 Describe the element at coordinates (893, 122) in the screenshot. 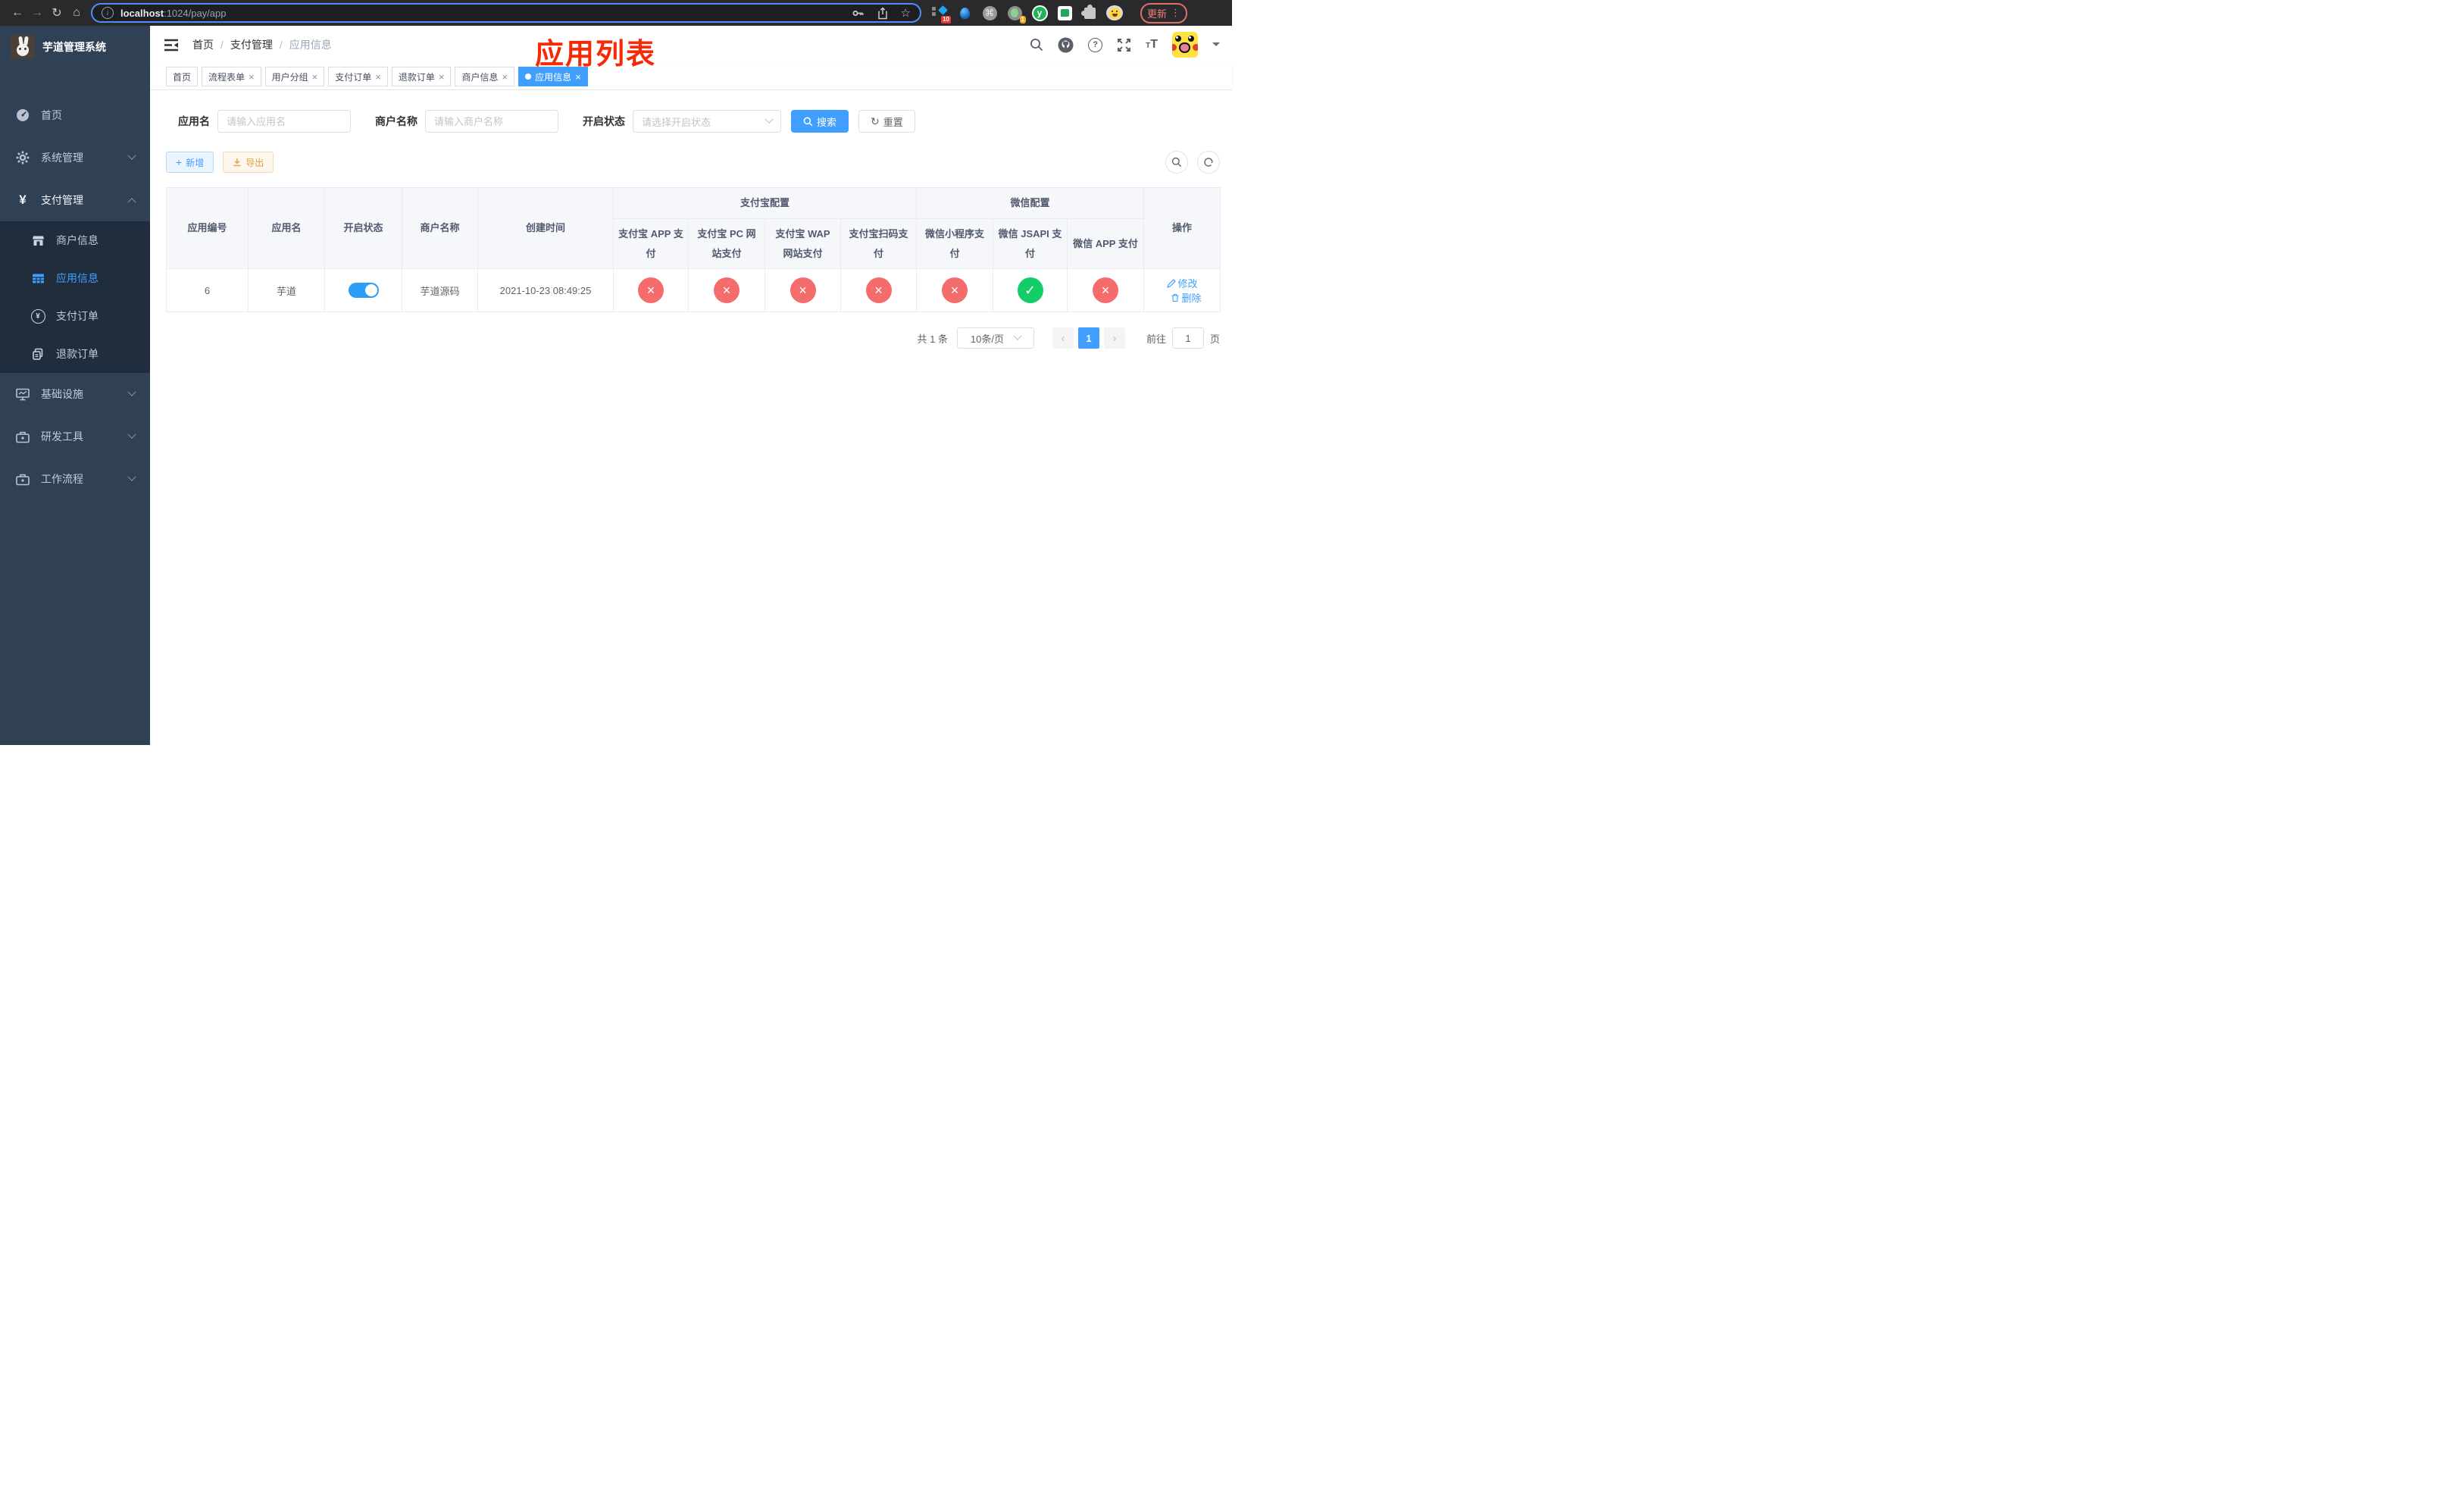

I see `reset-button-label: 重置` at that location.